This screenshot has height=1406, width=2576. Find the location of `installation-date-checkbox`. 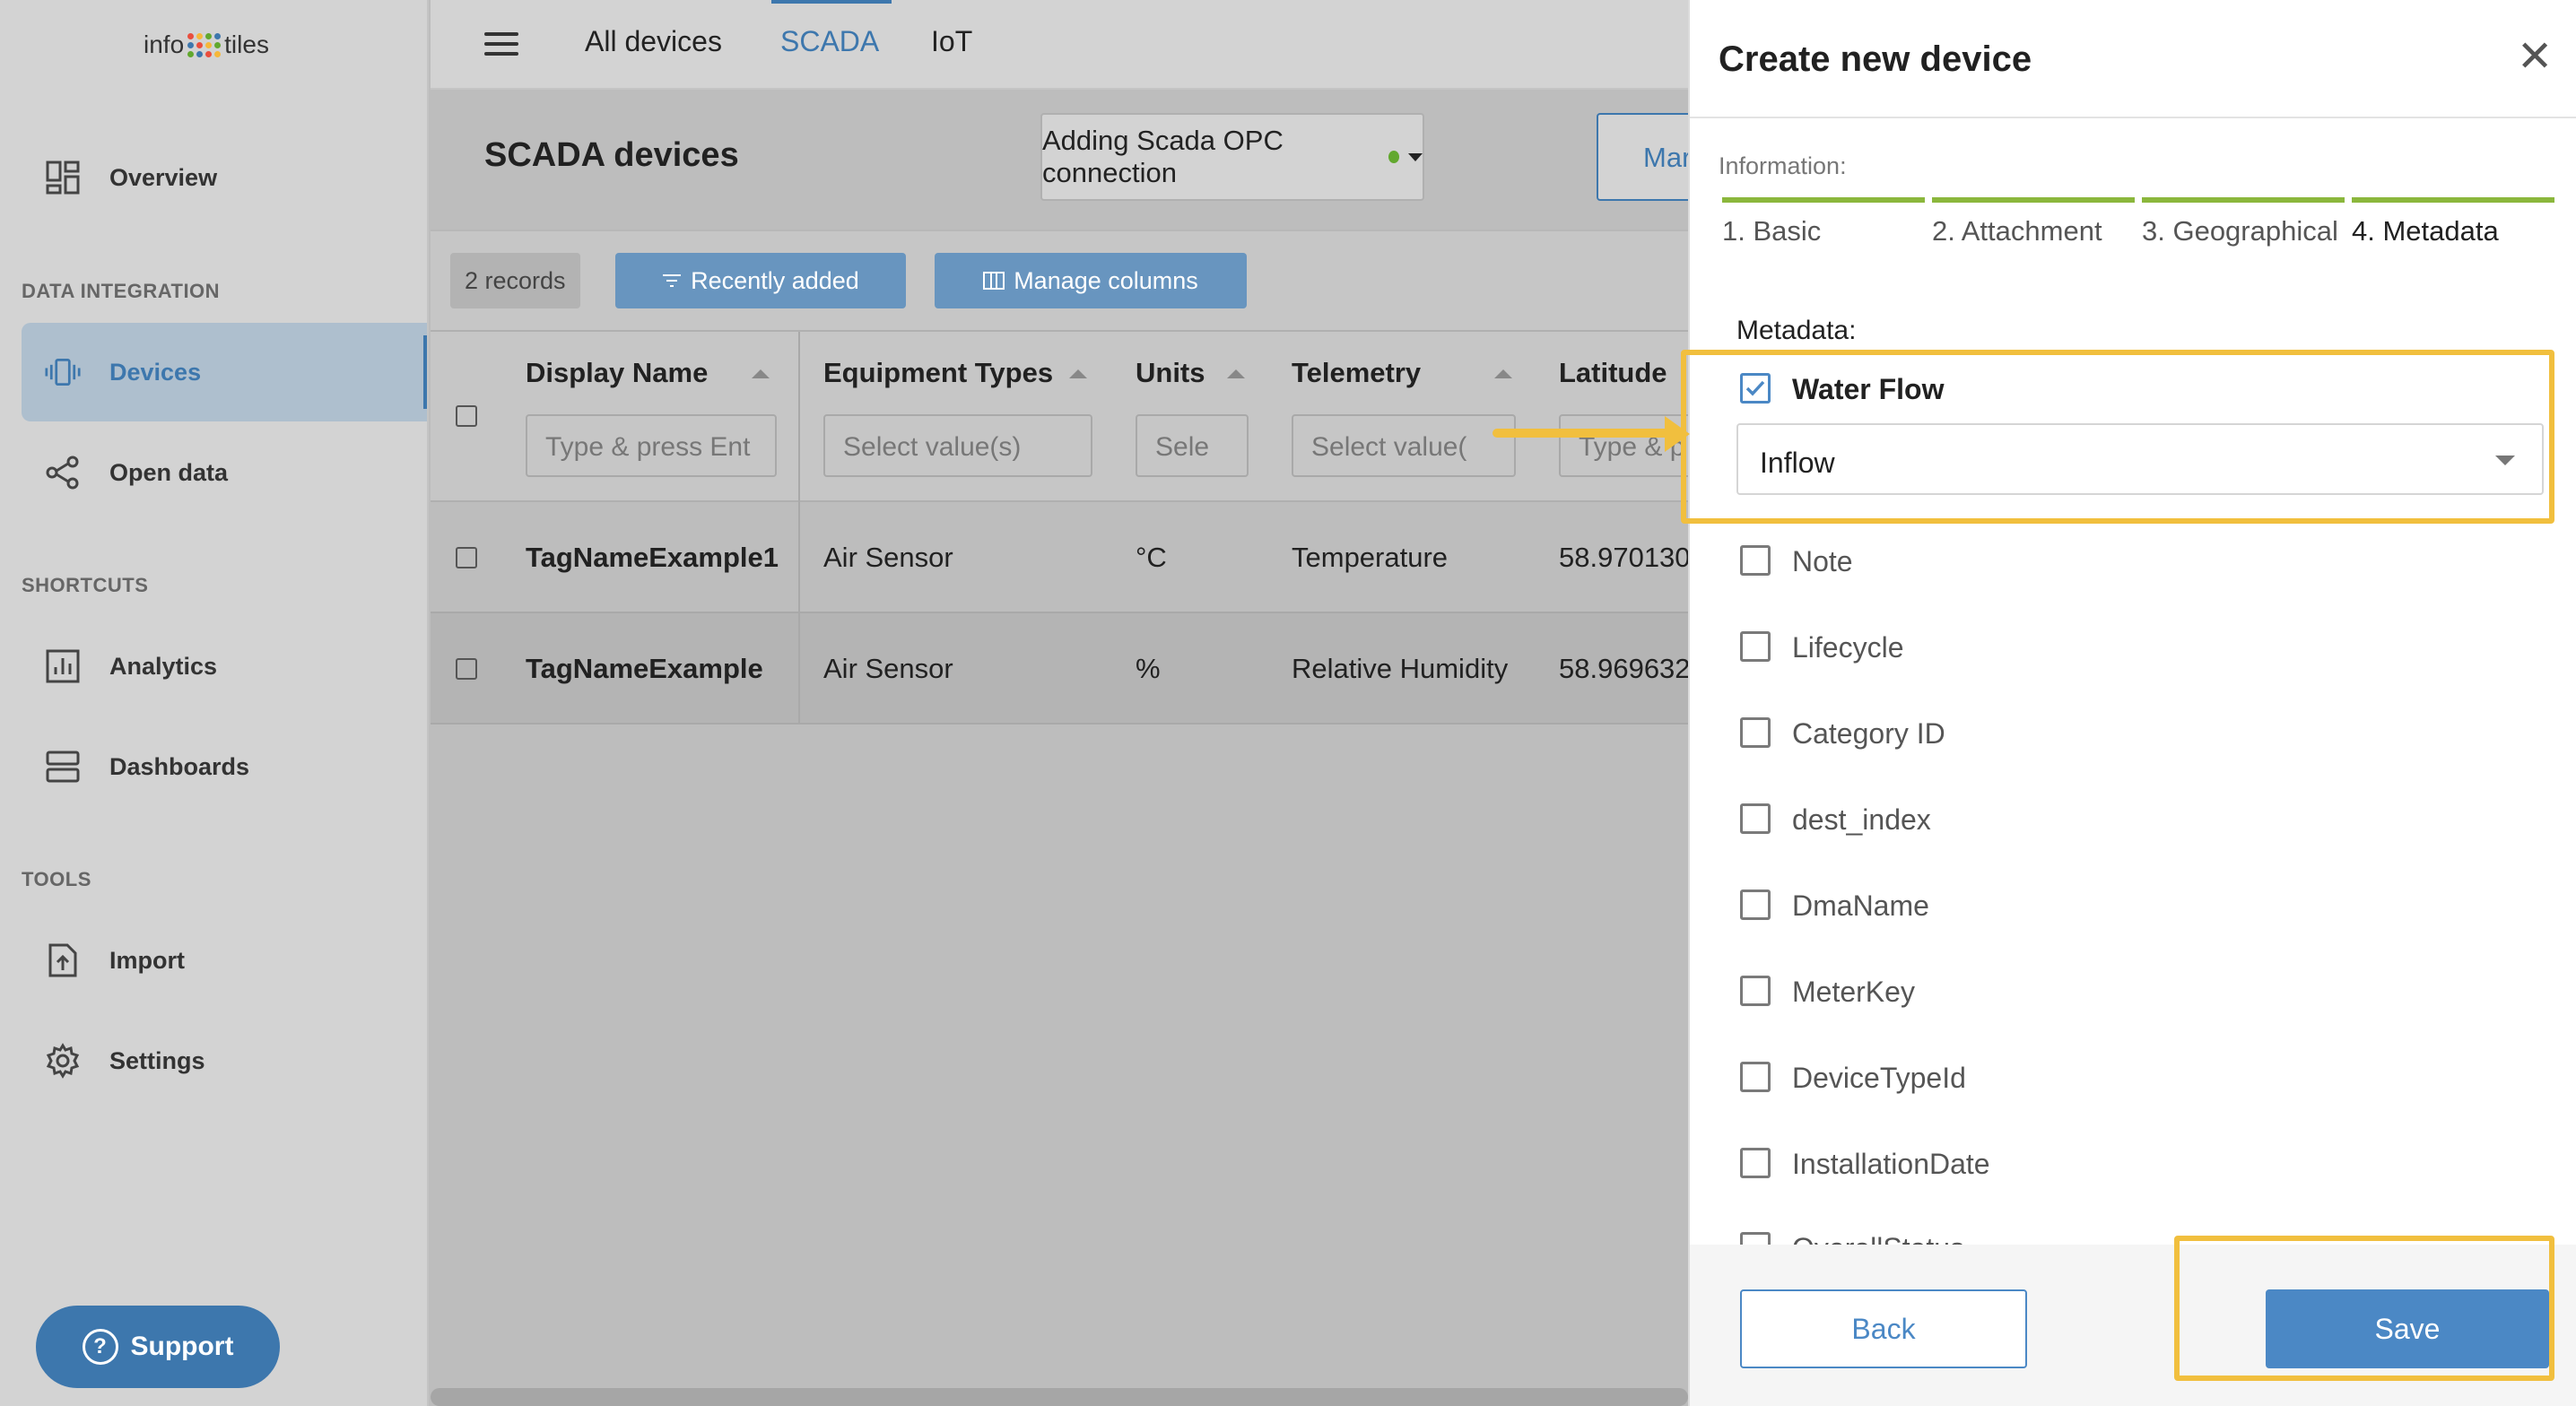

installation-date-checkbox is located at coordinates (1755, 1163).